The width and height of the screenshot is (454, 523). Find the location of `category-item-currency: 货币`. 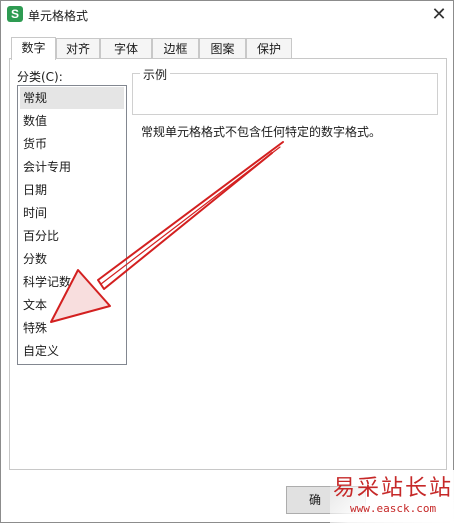

category-item-currency: 货币 is located at coordinates (72, 144).